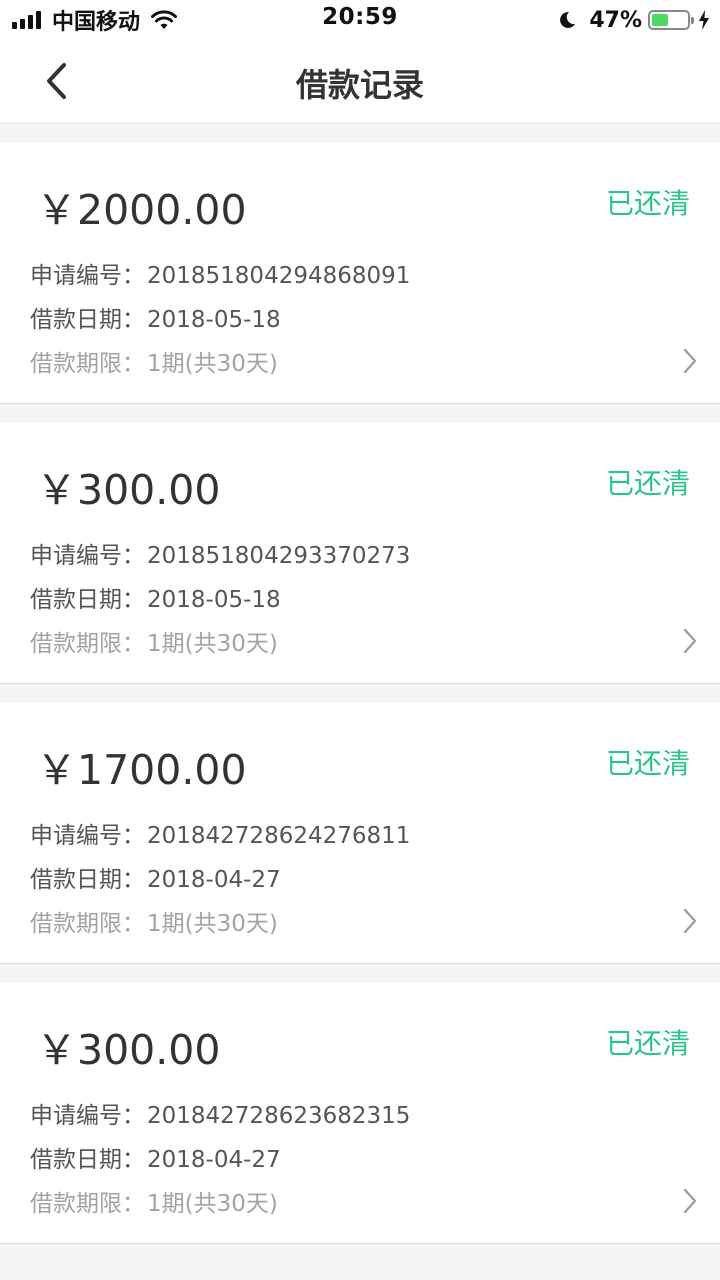 Image resolution: width=720 pixels, height=1280 pixels. I want to click on application-number-row: 申请编号：201851804293370273, so click(220, 553).